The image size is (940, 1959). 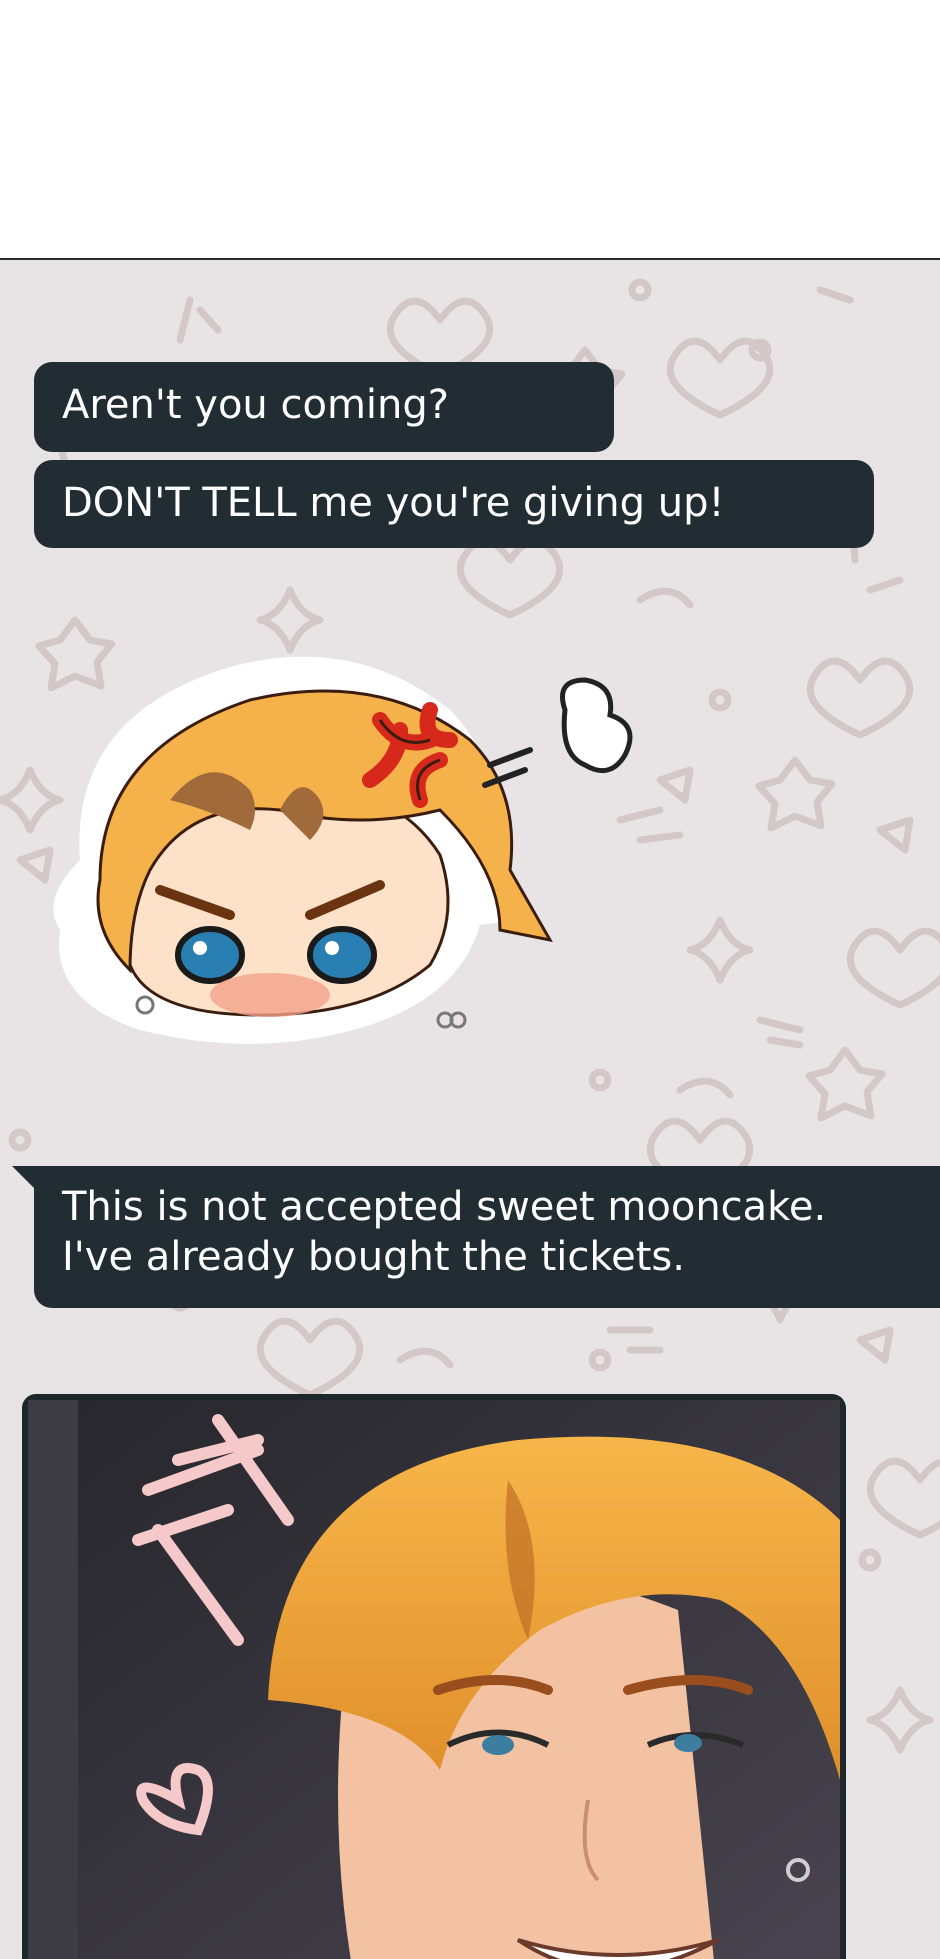 What do you see at coordinates (350, 845) in the screenshot?
I see `angry-chibi-sticker-icon` at bounding box center [350, 845].